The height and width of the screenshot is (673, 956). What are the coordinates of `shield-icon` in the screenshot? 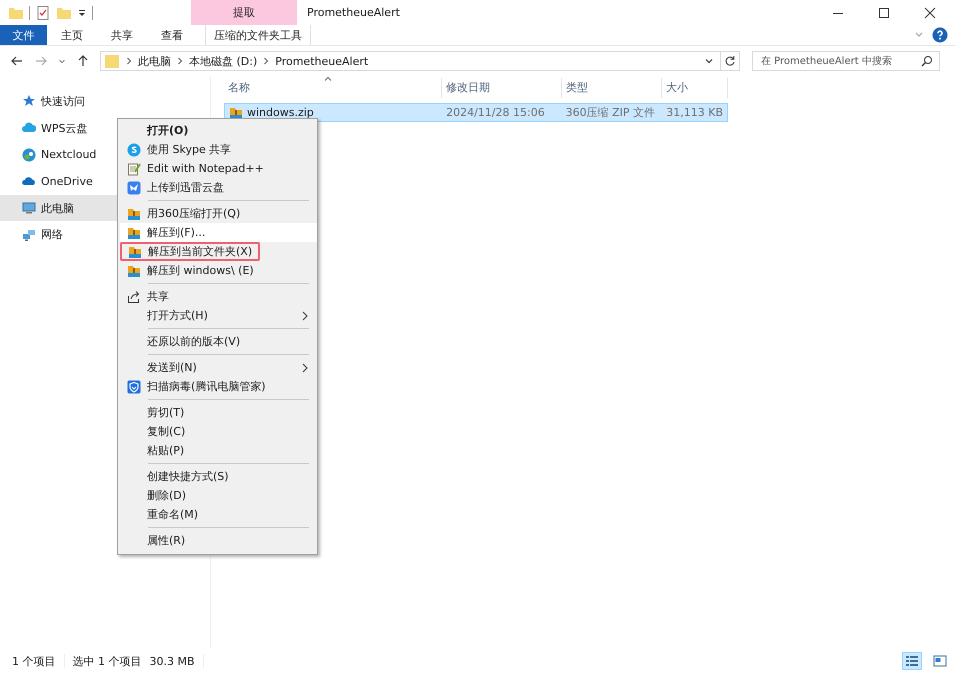 It's located at (134, 387).